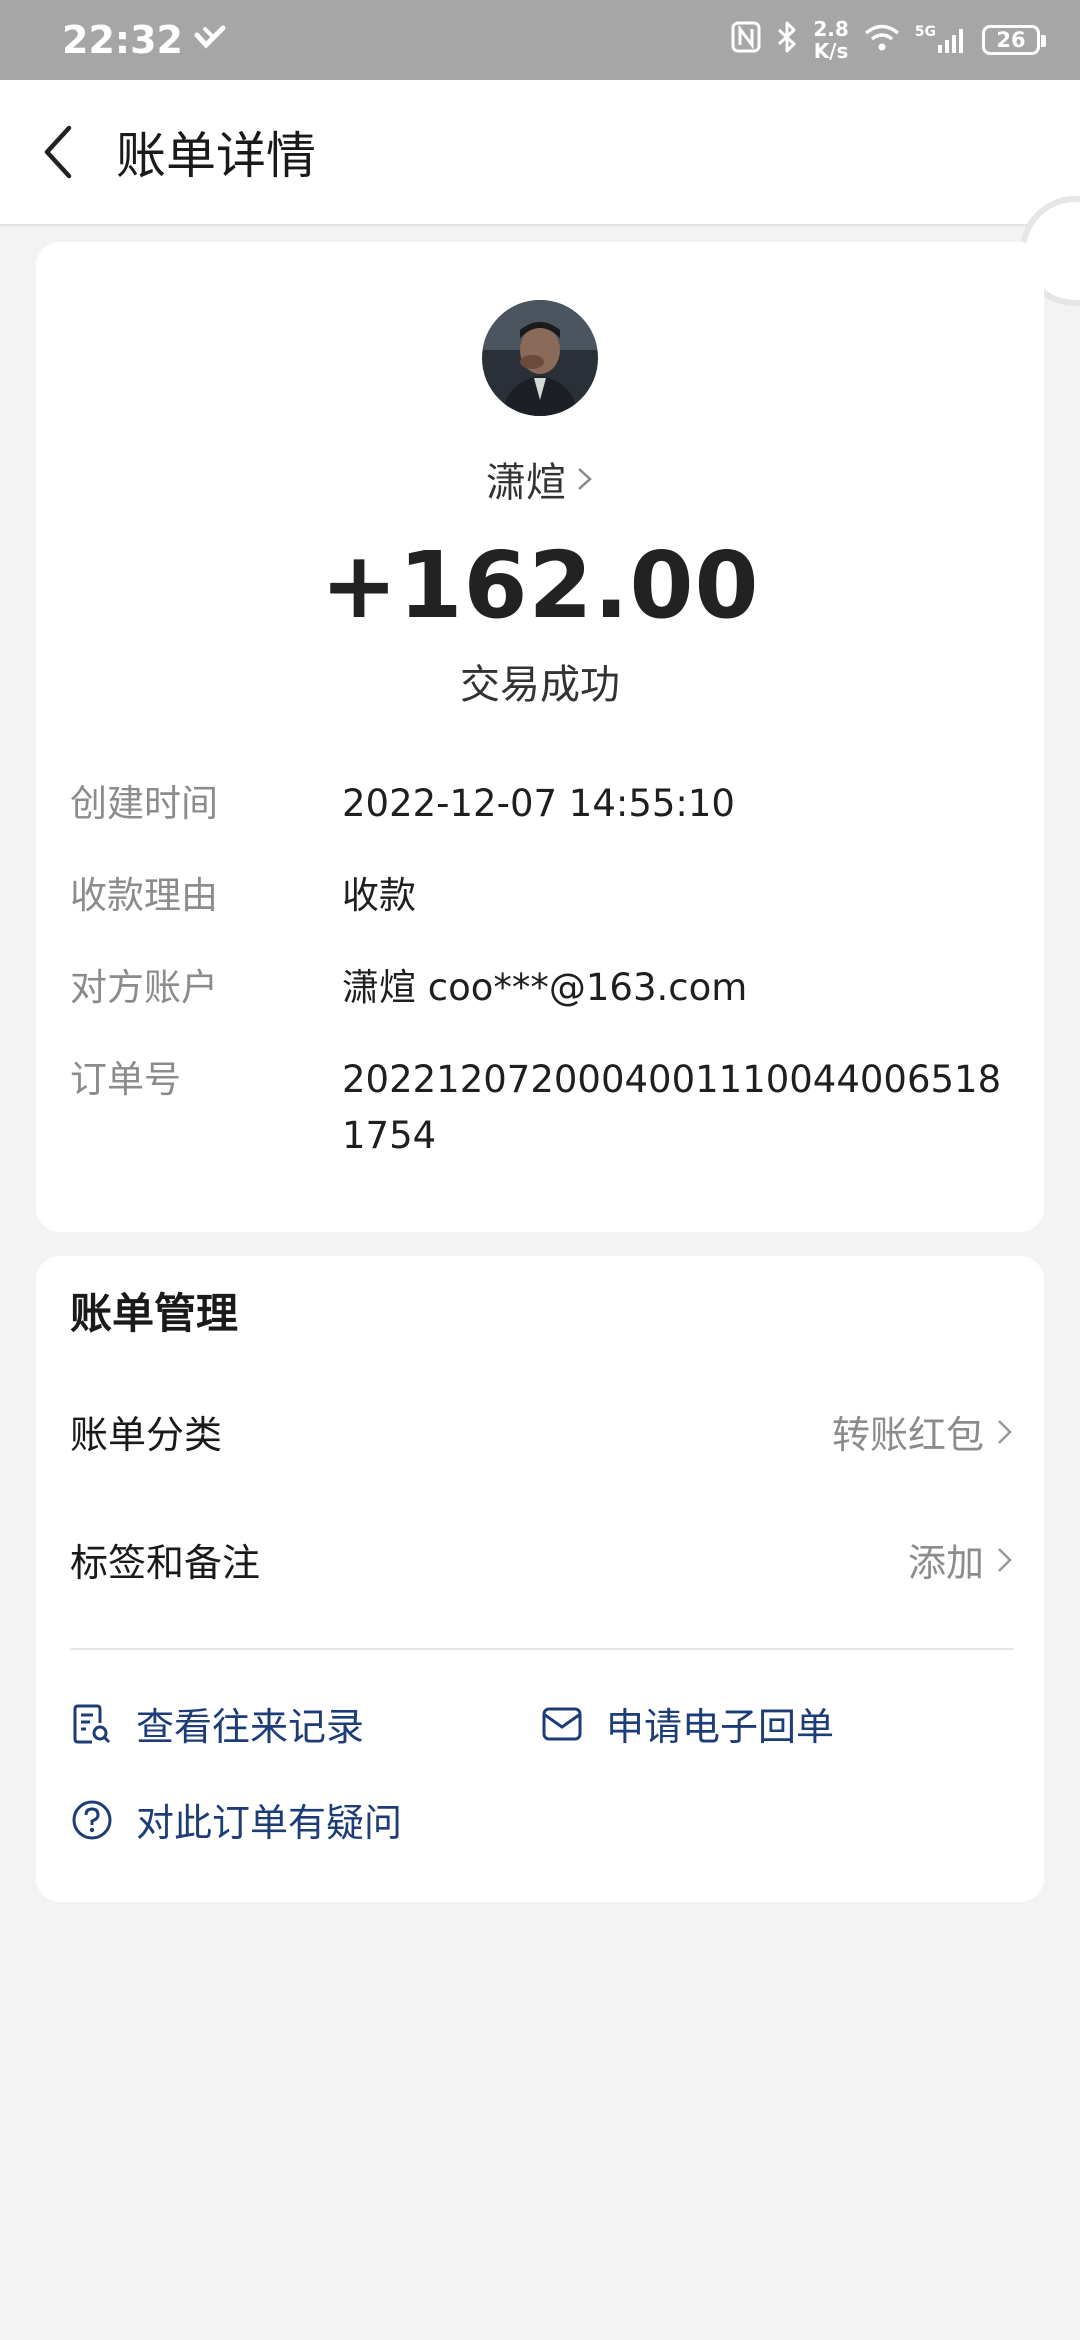 The height and width of the screenshot is (2340, 1080). Describe the element at coordinates (125, 1079) in the screenshot. I see `detail-label: 订单号` at that location.